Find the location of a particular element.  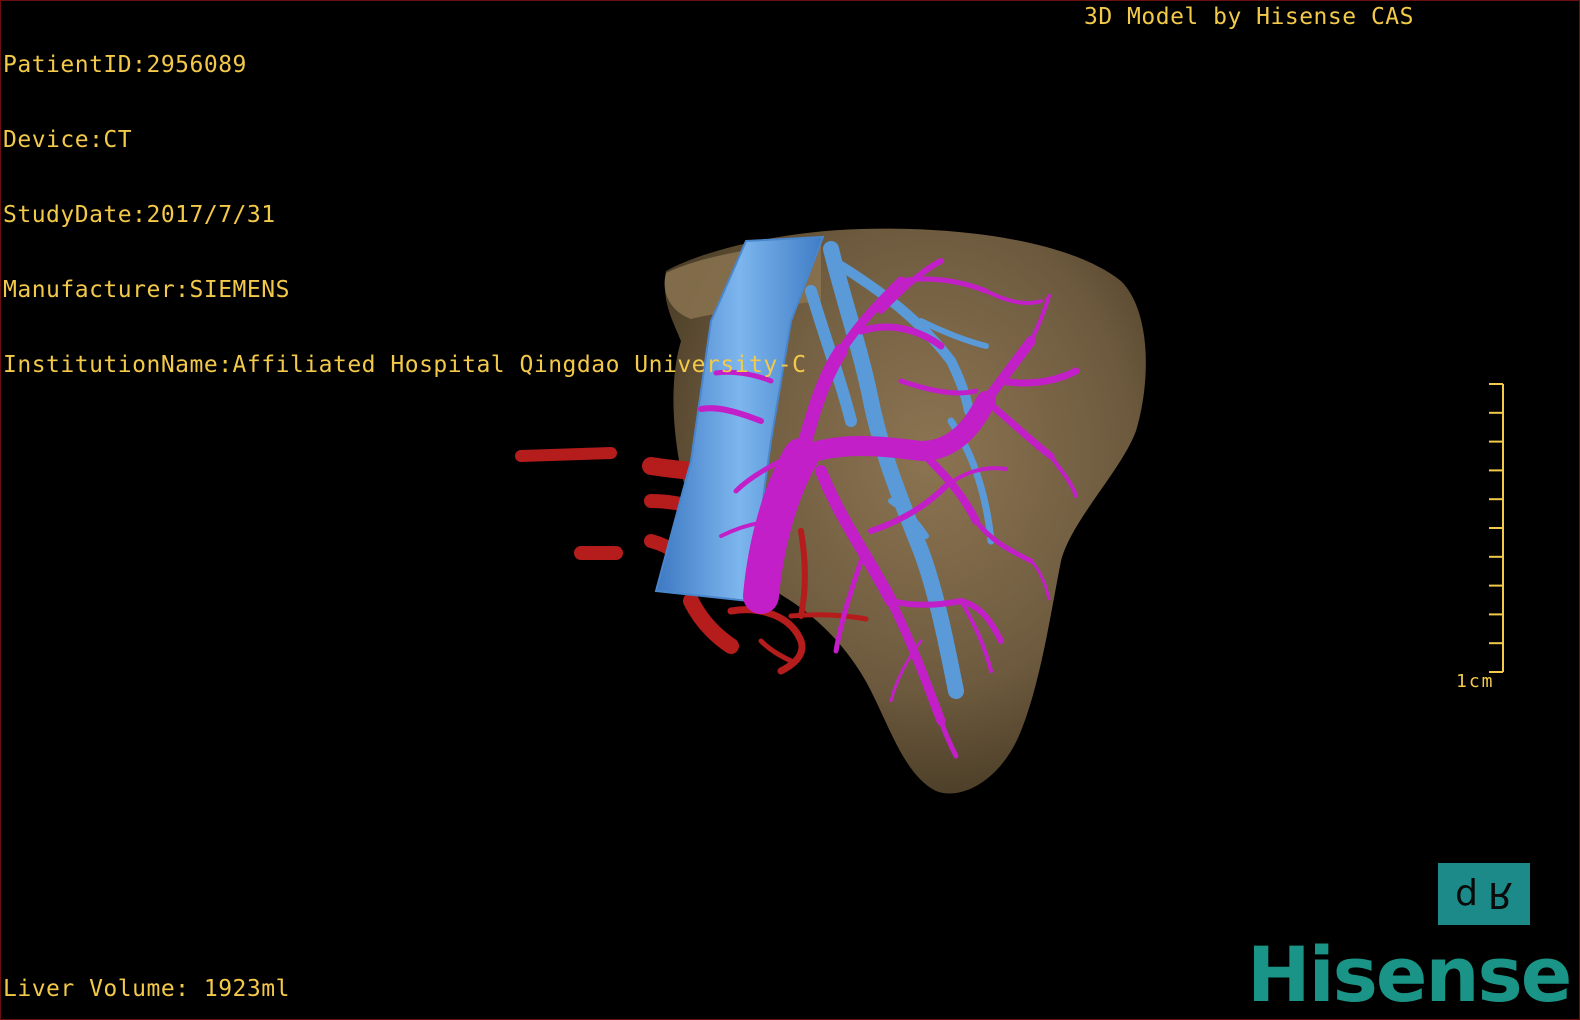

manufacturer: Manufacturer:SIEMENS is located at coordinates (146, 290).